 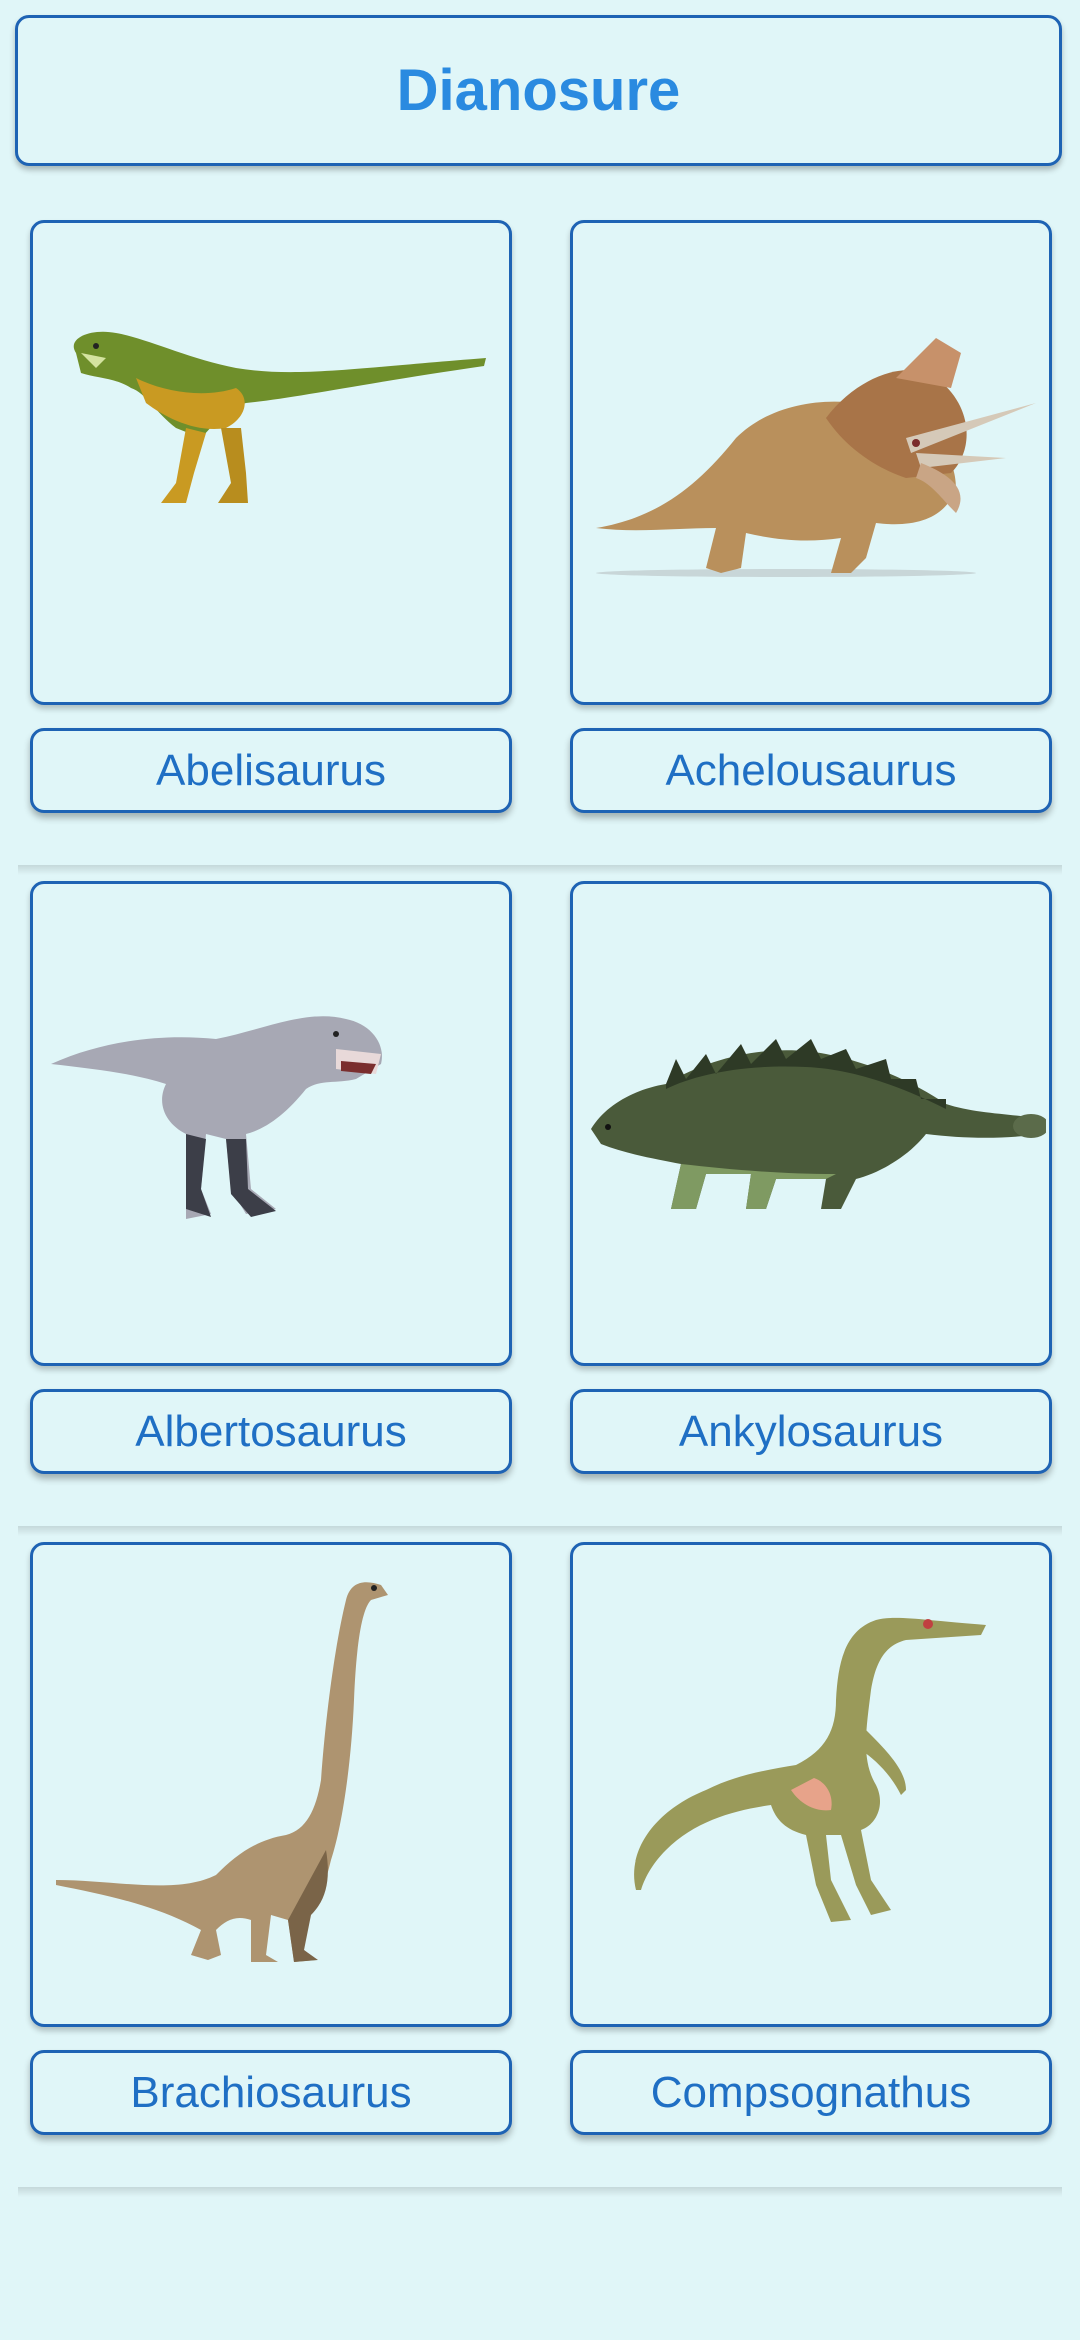 I want to click on dino-name: Brachiosaurus, so click(x=271, y=2092).